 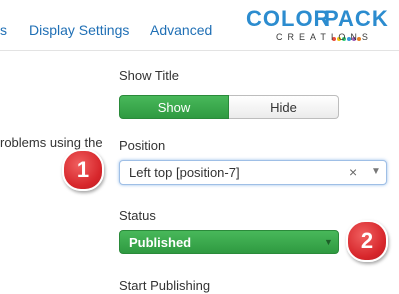 What do you see at coordinates (288, 18) in the screenshot?
I see `logo-word-color: COLOR` at bounding box center [288, 18].